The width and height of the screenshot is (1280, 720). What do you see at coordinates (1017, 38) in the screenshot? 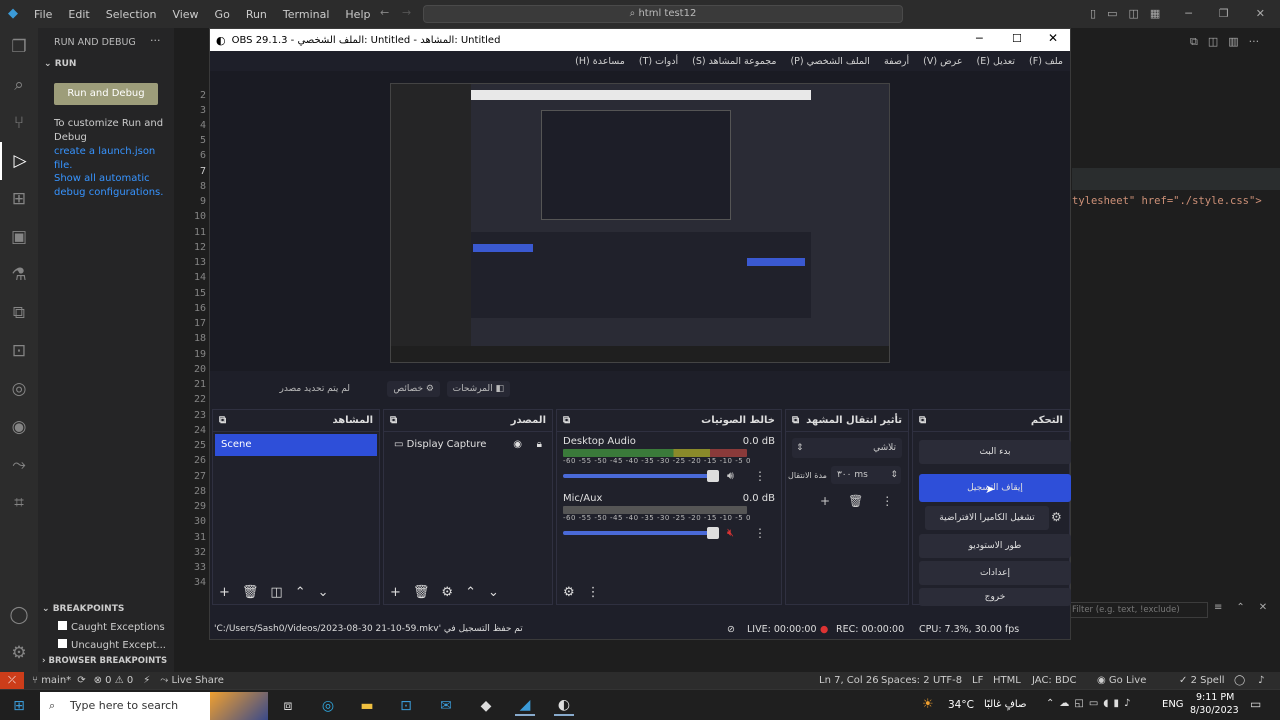
I see `obs-maximize-icon: ☐` at bounding box center [1017, 38].